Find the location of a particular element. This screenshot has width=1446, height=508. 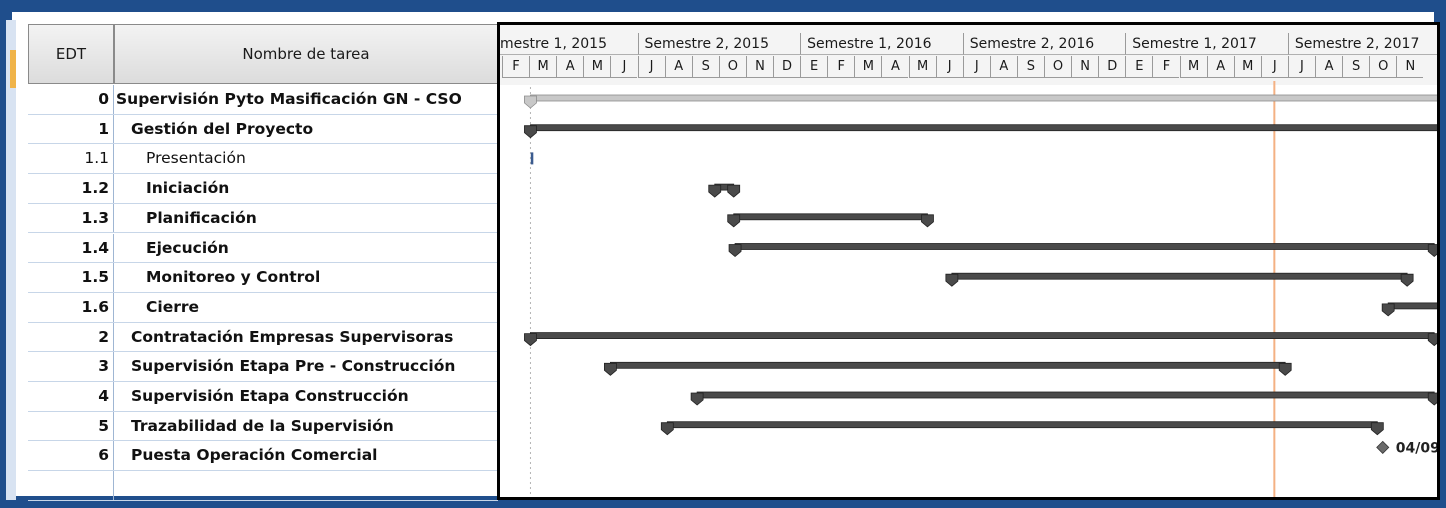

table-row: 1.6 Cierre is located at coordinates (263, 307).